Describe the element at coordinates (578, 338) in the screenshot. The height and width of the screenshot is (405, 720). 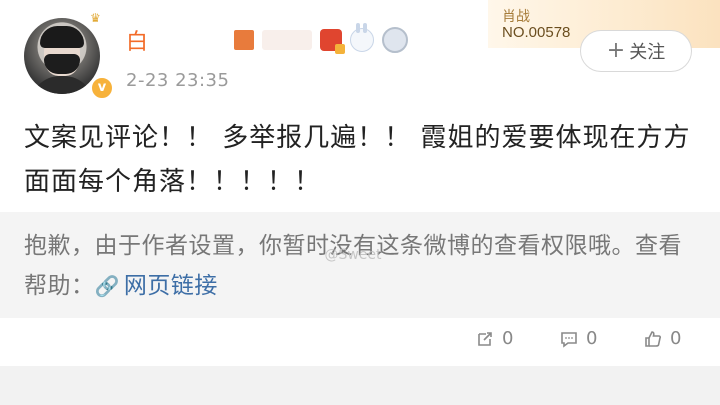
I see `comment-button: 0` at that location.